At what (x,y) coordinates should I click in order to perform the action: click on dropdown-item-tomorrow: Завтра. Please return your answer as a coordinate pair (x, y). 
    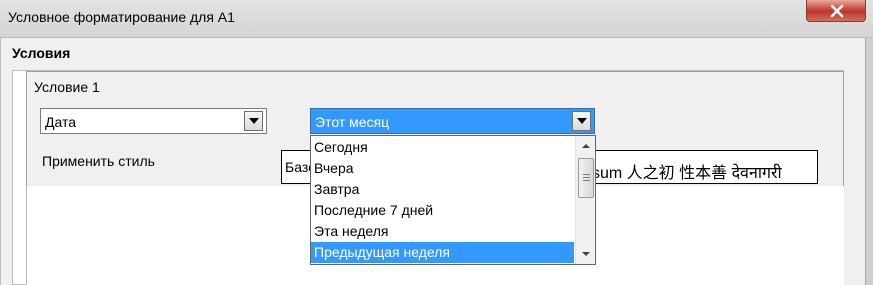
    Looking at the image, I should click on (442, 189).